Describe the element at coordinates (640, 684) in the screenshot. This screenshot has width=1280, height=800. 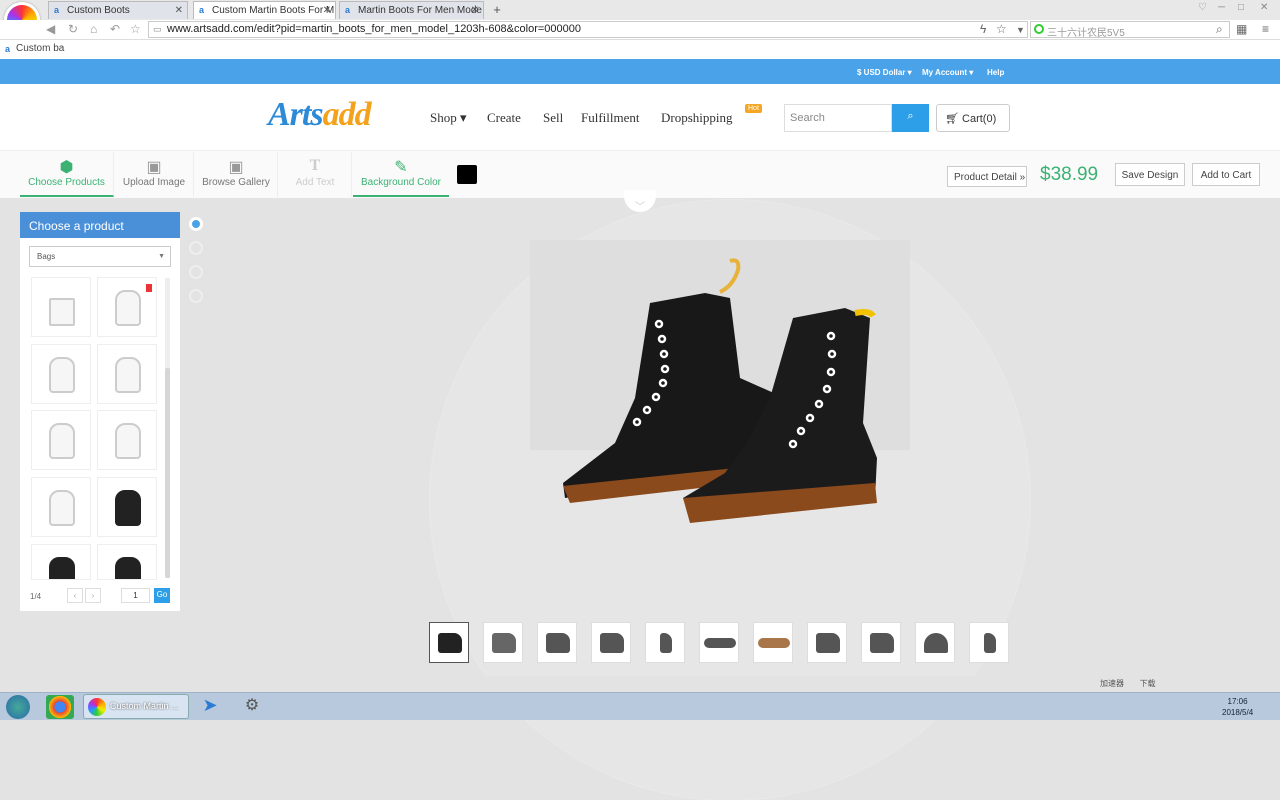
I see `canvas-bottom-mask` at that location.